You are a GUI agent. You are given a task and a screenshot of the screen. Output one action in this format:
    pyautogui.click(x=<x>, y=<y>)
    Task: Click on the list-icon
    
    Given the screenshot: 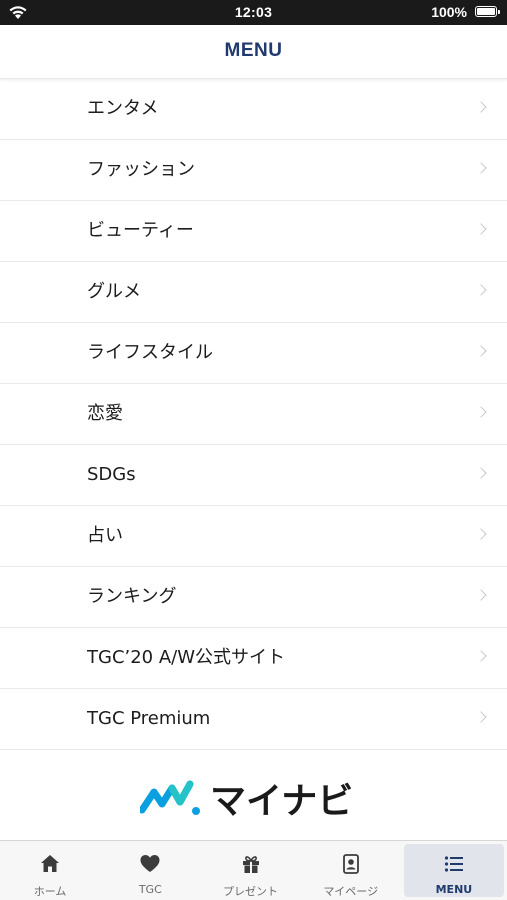 What is the action you would take?
    pyautogui.click(x=453, y=864)
    